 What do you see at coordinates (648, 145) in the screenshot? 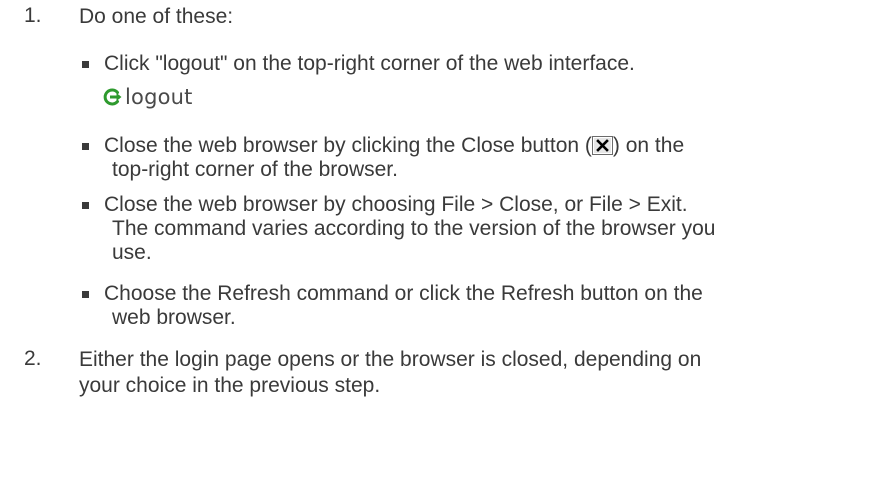
I see `bullet-text-part: ) on the` at bounding box center [648, 145].